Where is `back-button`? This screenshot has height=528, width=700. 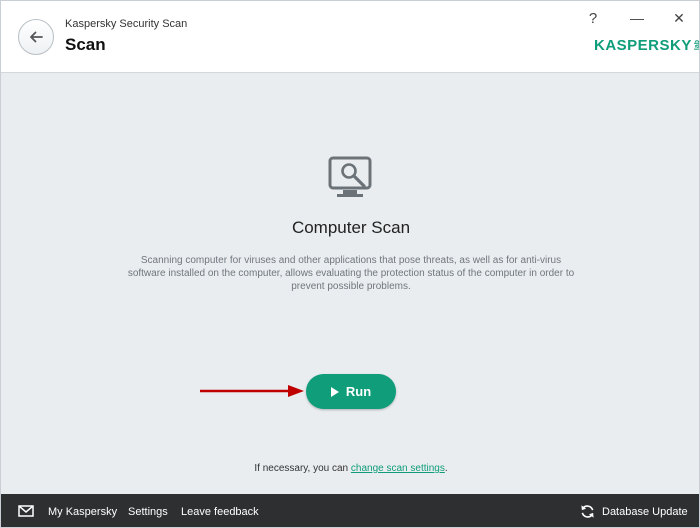 back-button is located at coordinates (36, 37).